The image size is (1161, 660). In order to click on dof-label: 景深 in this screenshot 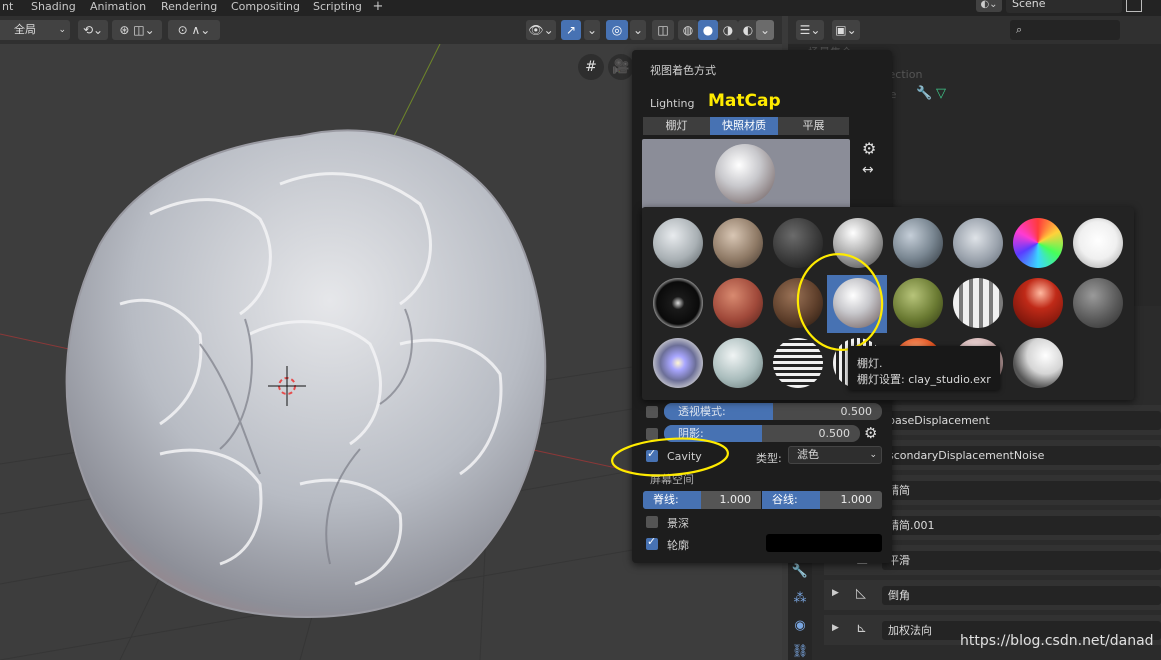, I will do `click(678, 523)`.